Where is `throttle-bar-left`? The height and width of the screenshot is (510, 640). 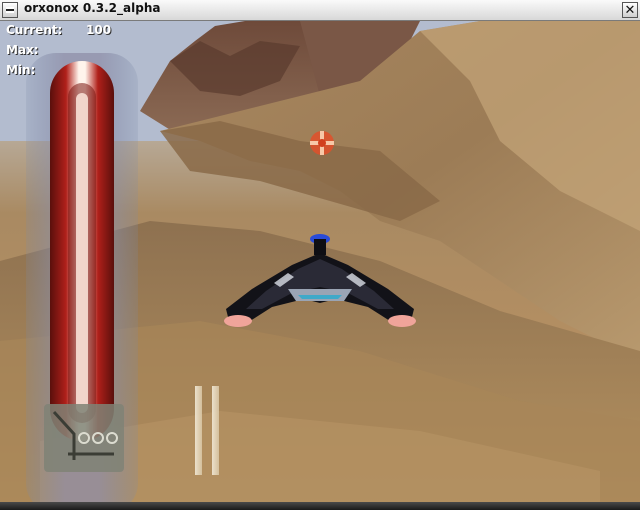
throttle-bar-left is located at coordinates (198, 430).